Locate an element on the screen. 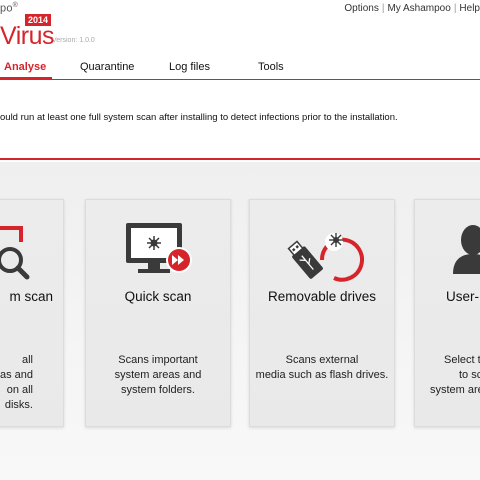 The image size is (480, 480). main-tabs: Analyse Quarantine Log files Tools is located at coordinates (240, 69).